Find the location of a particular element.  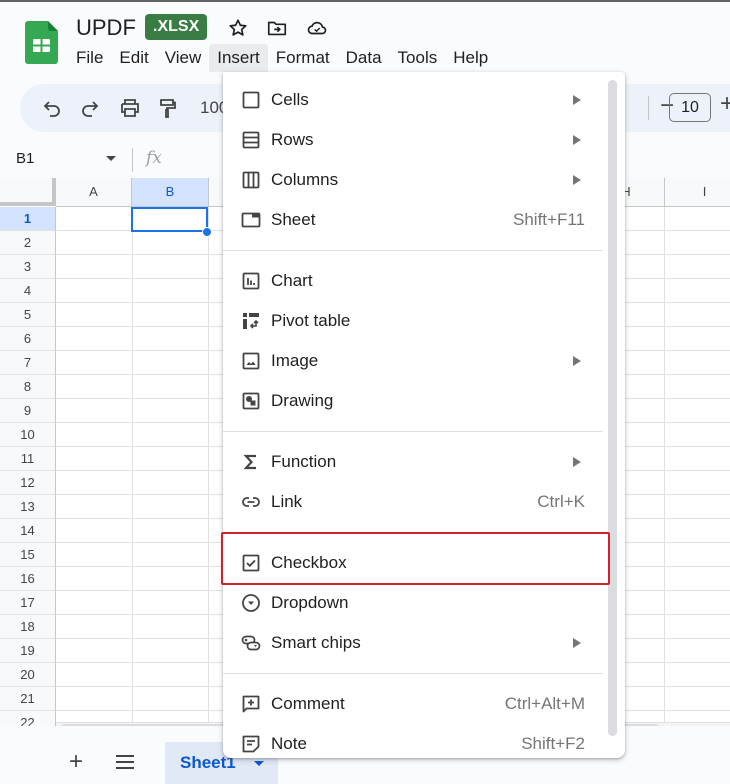

menu-item-function: Function is located at coordinates (413, 462).